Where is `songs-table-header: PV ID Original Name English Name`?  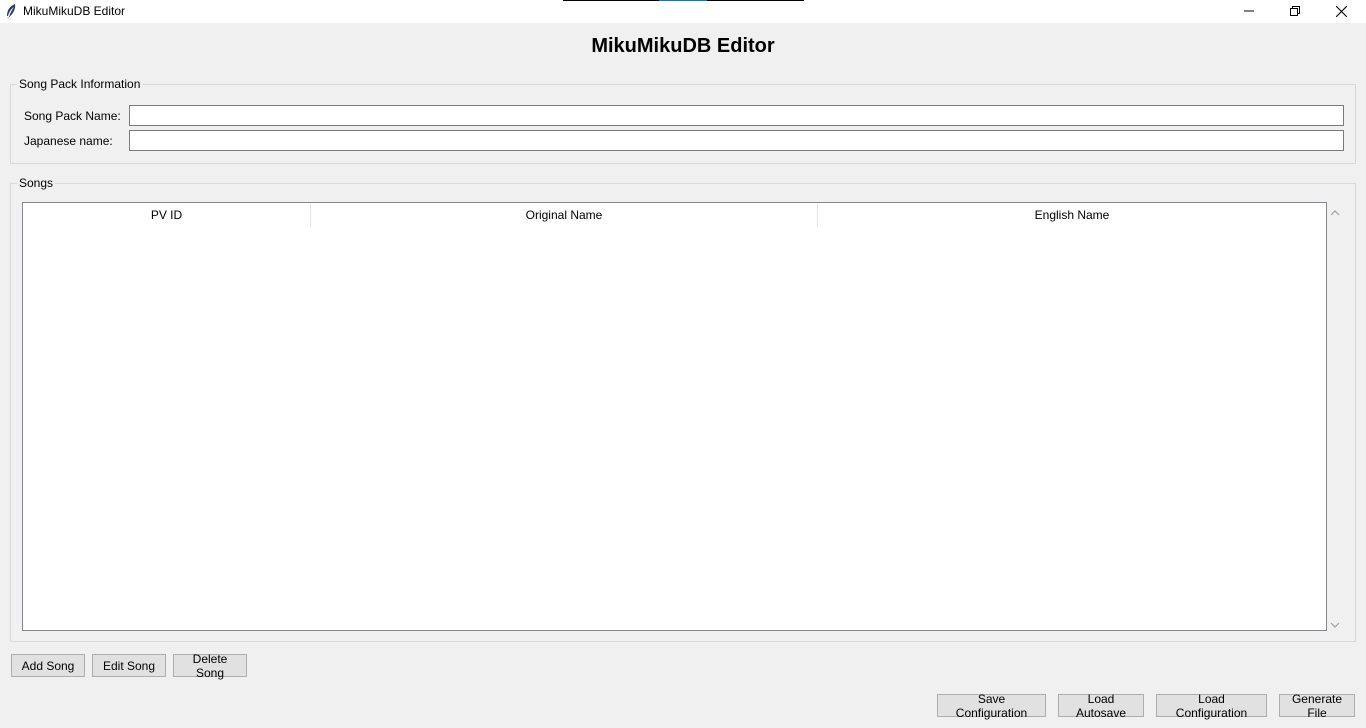 songs-table-header: PV ID Original Name English Name is located at coordinates (674, 215).